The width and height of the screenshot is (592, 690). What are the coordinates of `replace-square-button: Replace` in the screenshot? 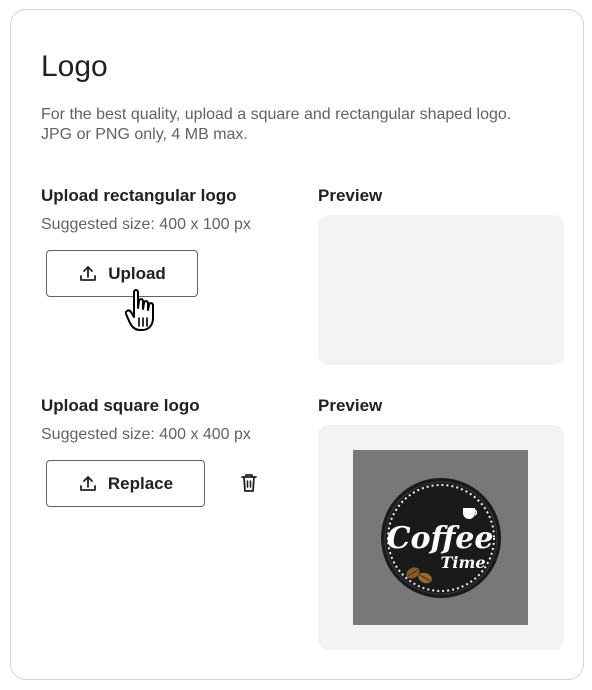 It's located at (125, 483).